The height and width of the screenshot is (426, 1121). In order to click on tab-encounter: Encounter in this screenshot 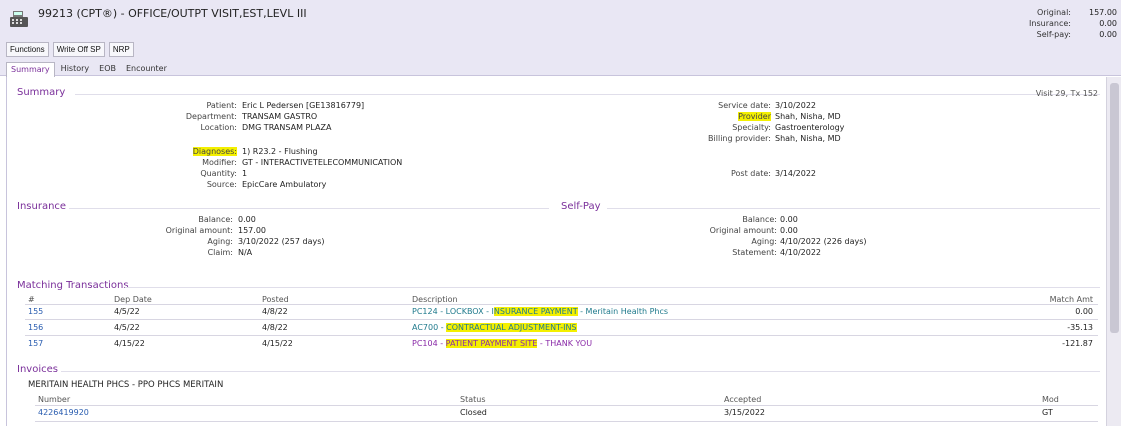, I will do `click(146, 69)`.